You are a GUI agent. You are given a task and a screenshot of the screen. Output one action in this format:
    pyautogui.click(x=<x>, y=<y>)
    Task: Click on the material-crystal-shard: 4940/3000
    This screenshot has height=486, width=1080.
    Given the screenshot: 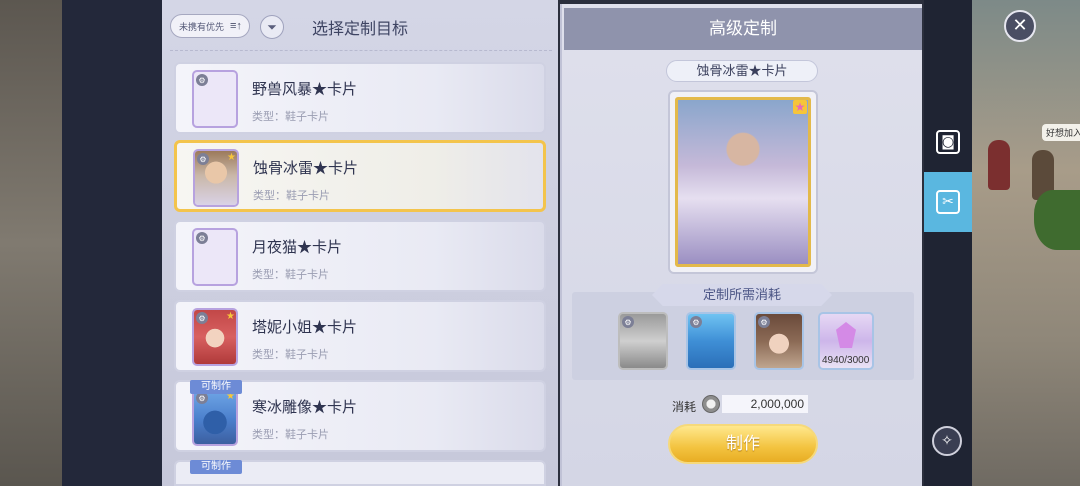 What is the action you would take?
    pyautogui.click(x=846, y=341)
    